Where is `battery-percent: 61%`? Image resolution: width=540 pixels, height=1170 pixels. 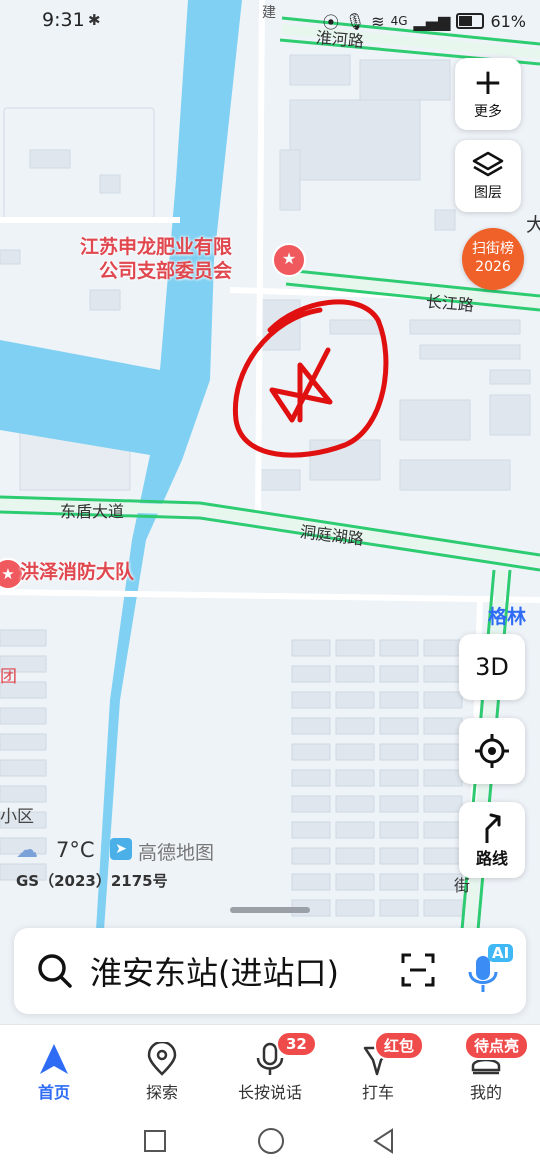 battery-percent: 61% is located at coordinates (508, 21).